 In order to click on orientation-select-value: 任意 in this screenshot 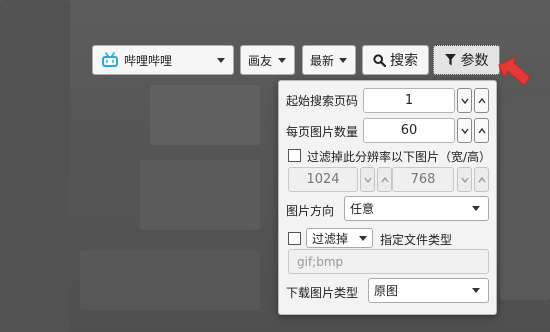, I will do `click(362, 209)`.